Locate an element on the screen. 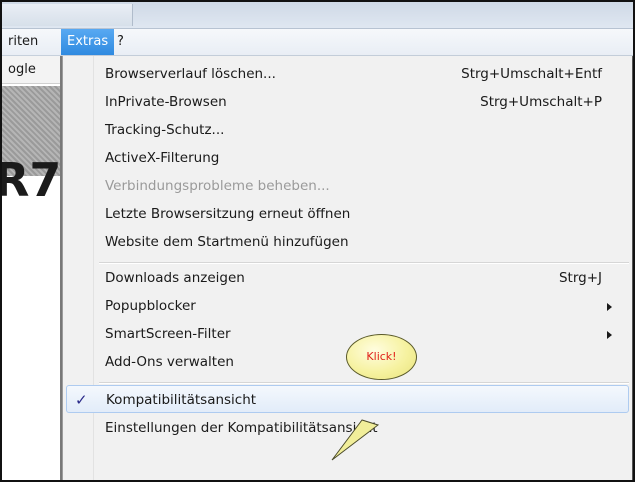 This screenshot has height=482, width=635. menu-favorites: riten is located at coordinates (23, 42).